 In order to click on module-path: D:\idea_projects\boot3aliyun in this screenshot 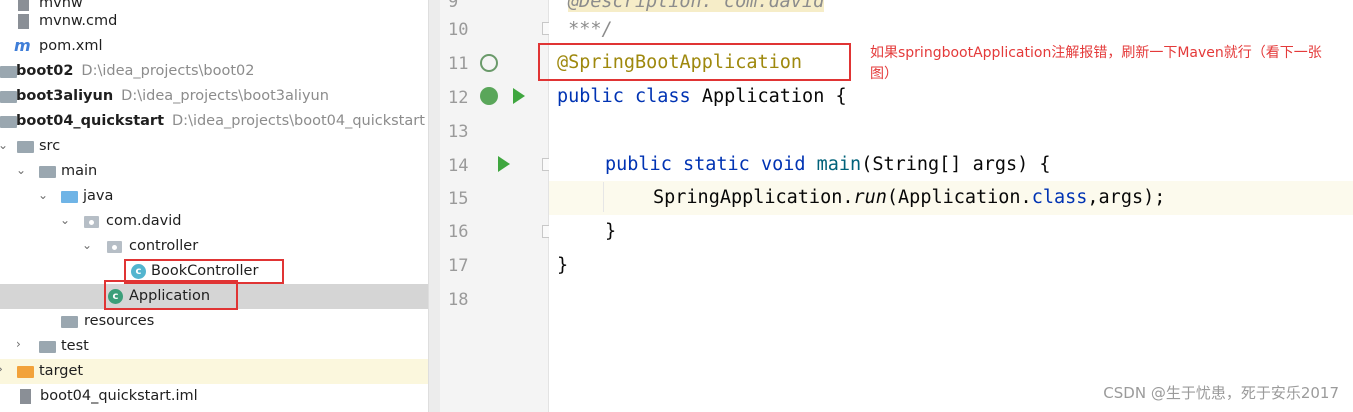, I will do `click(225, 96)`.